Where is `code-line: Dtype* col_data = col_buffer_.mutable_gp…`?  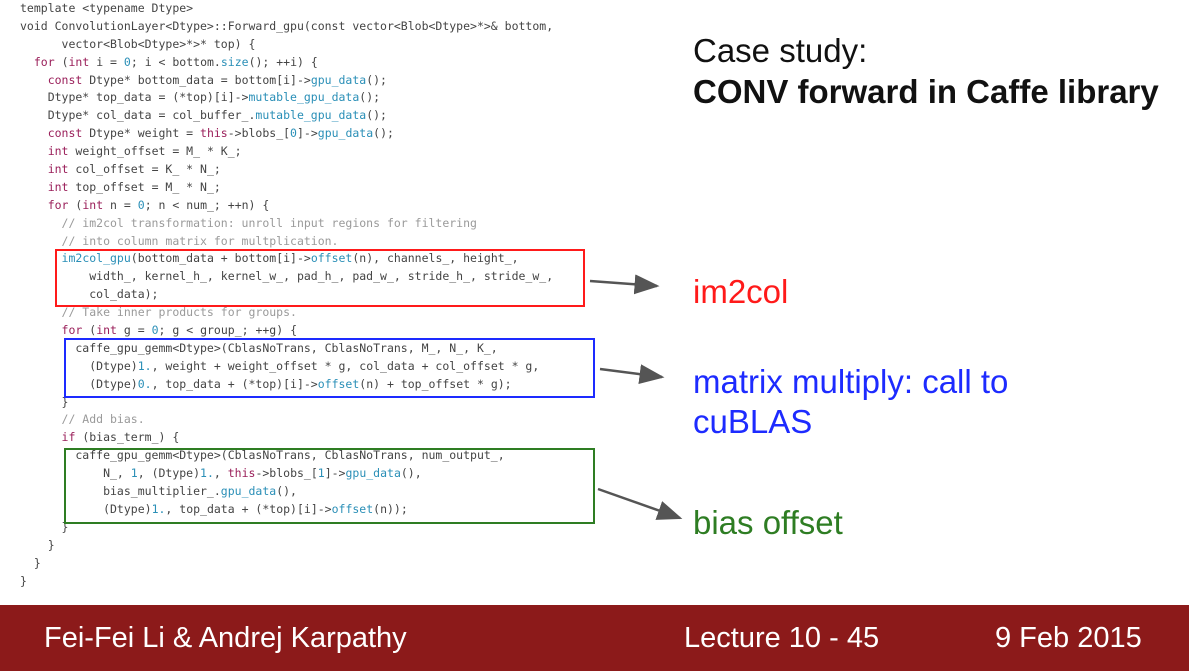
code-line: Dtype* col_data = col_buffer_.mutable_gp… is located at coordinates (203, 115).